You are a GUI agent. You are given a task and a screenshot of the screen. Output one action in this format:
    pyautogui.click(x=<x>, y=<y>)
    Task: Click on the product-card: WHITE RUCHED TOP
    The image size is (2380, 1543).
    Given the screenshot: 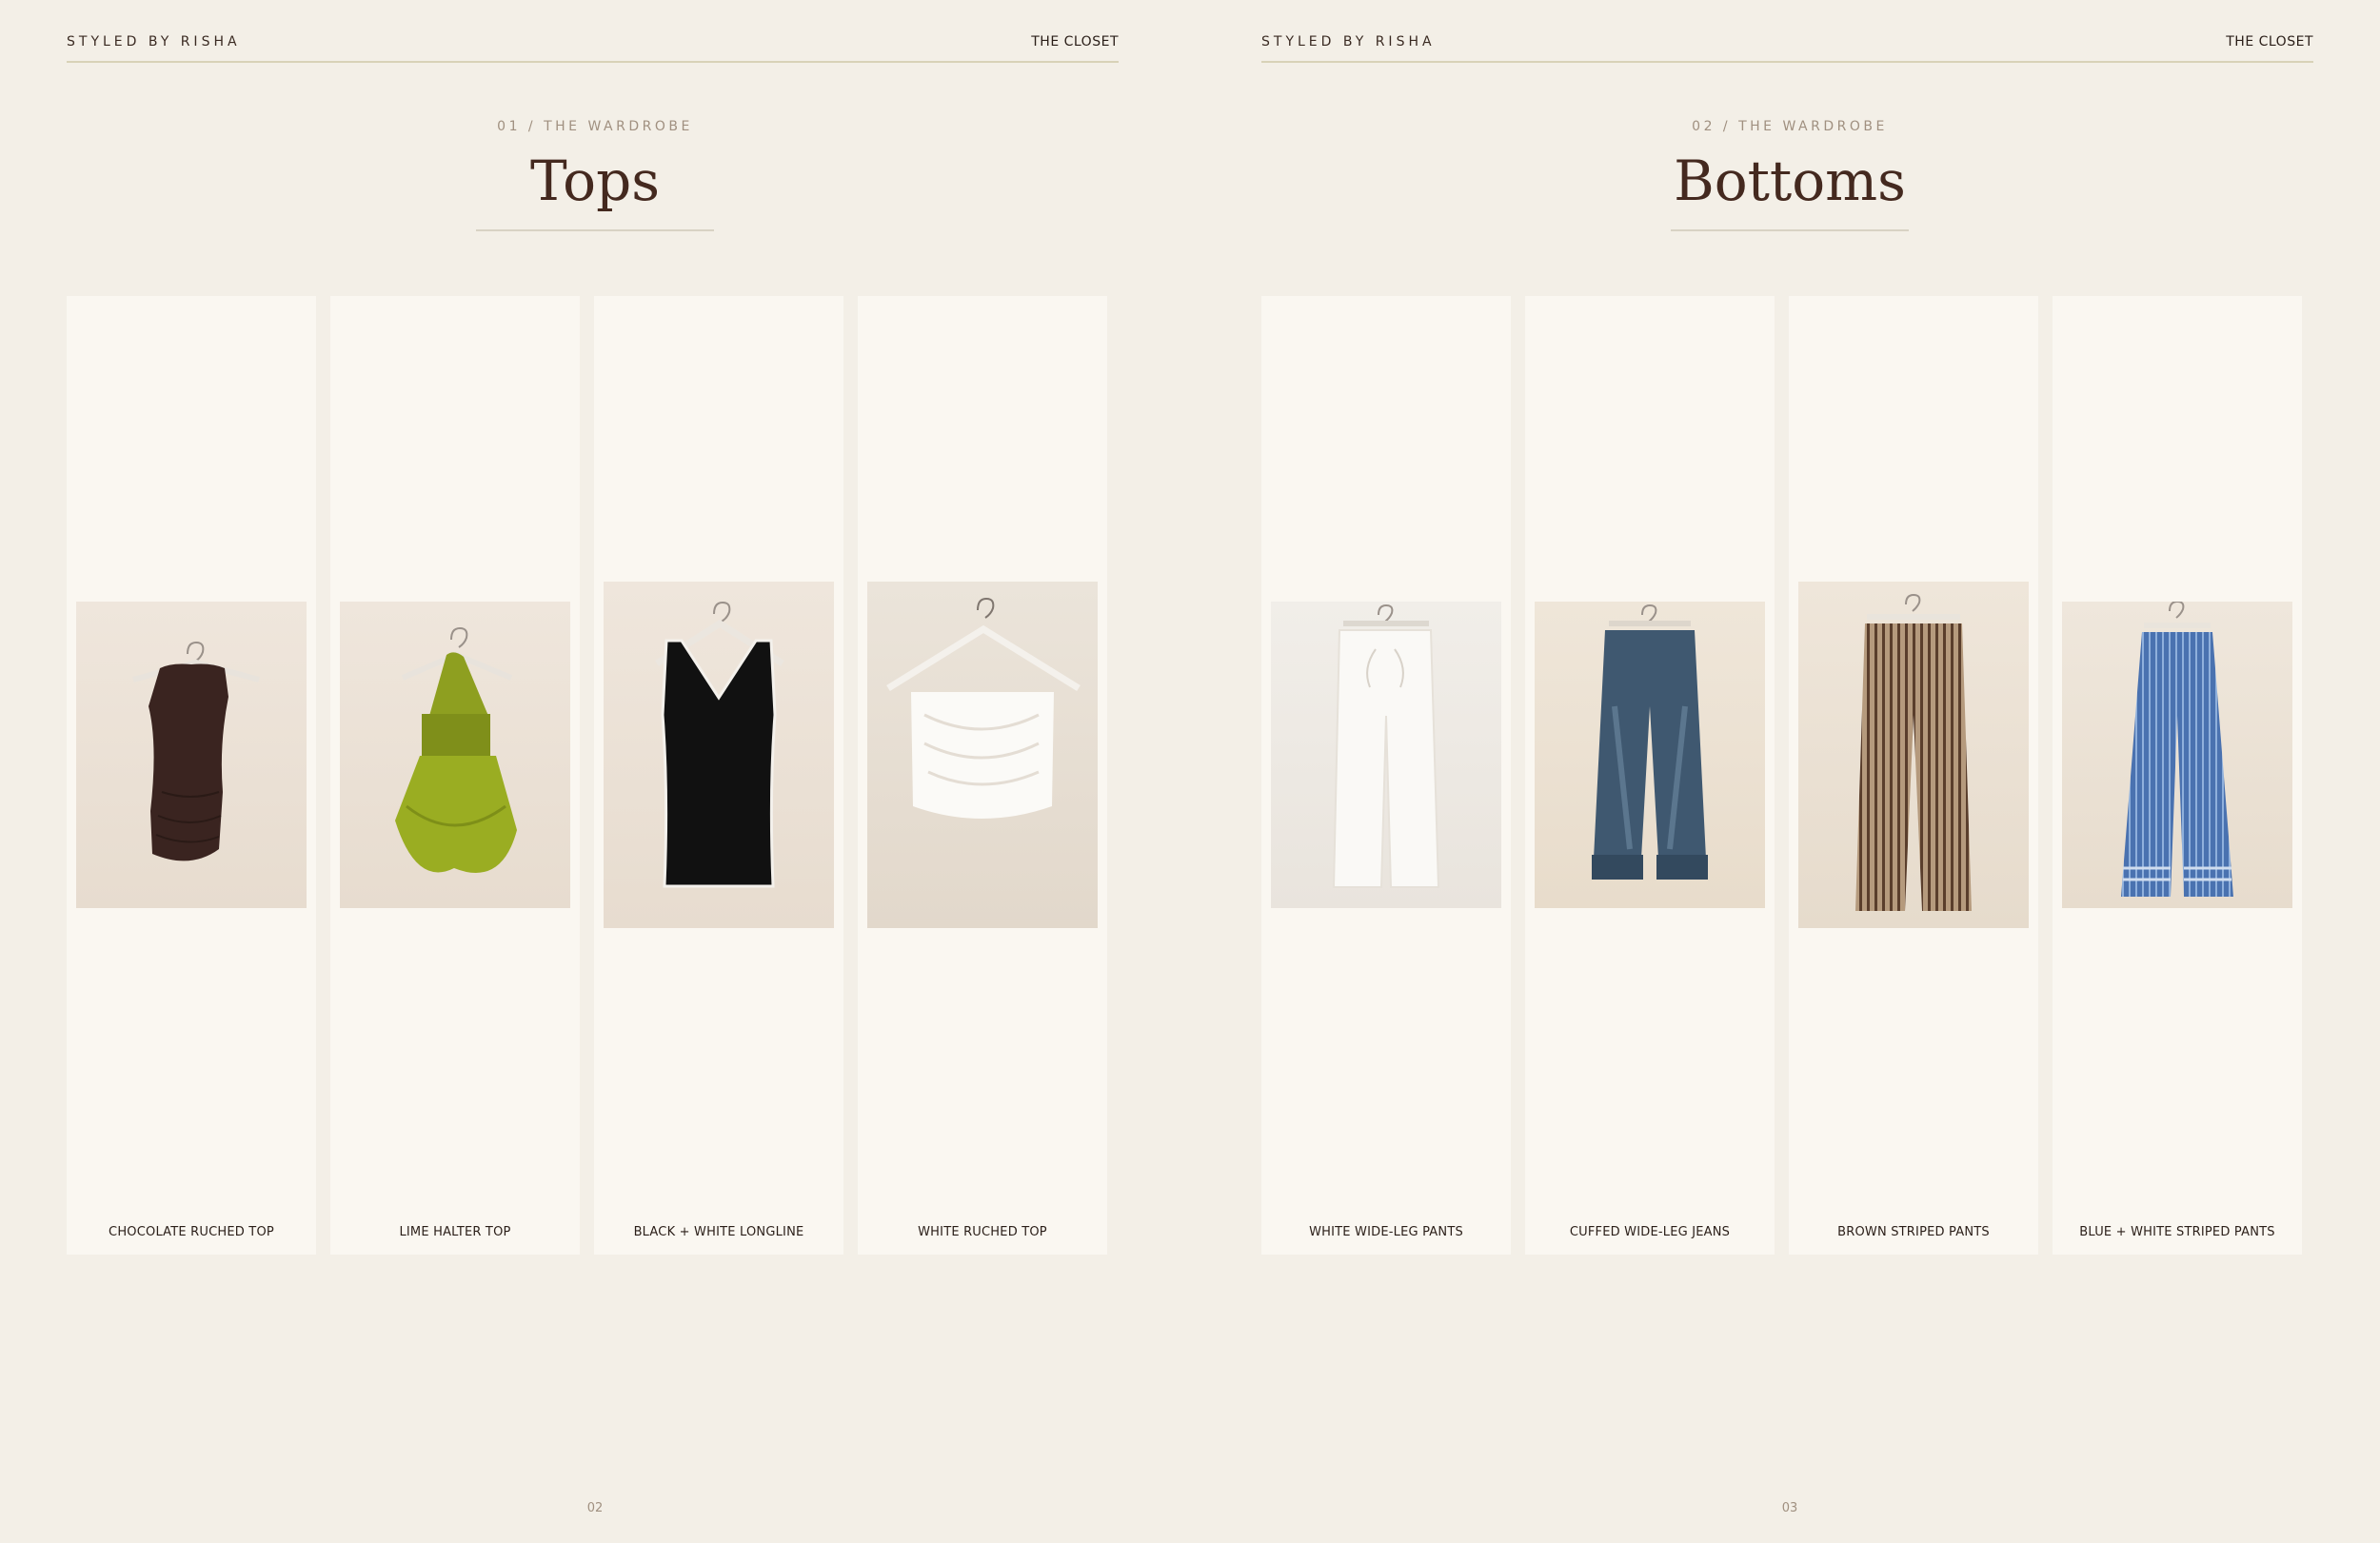 What is the action you would take?
    pyautogui.click(x=982, y=775)
    